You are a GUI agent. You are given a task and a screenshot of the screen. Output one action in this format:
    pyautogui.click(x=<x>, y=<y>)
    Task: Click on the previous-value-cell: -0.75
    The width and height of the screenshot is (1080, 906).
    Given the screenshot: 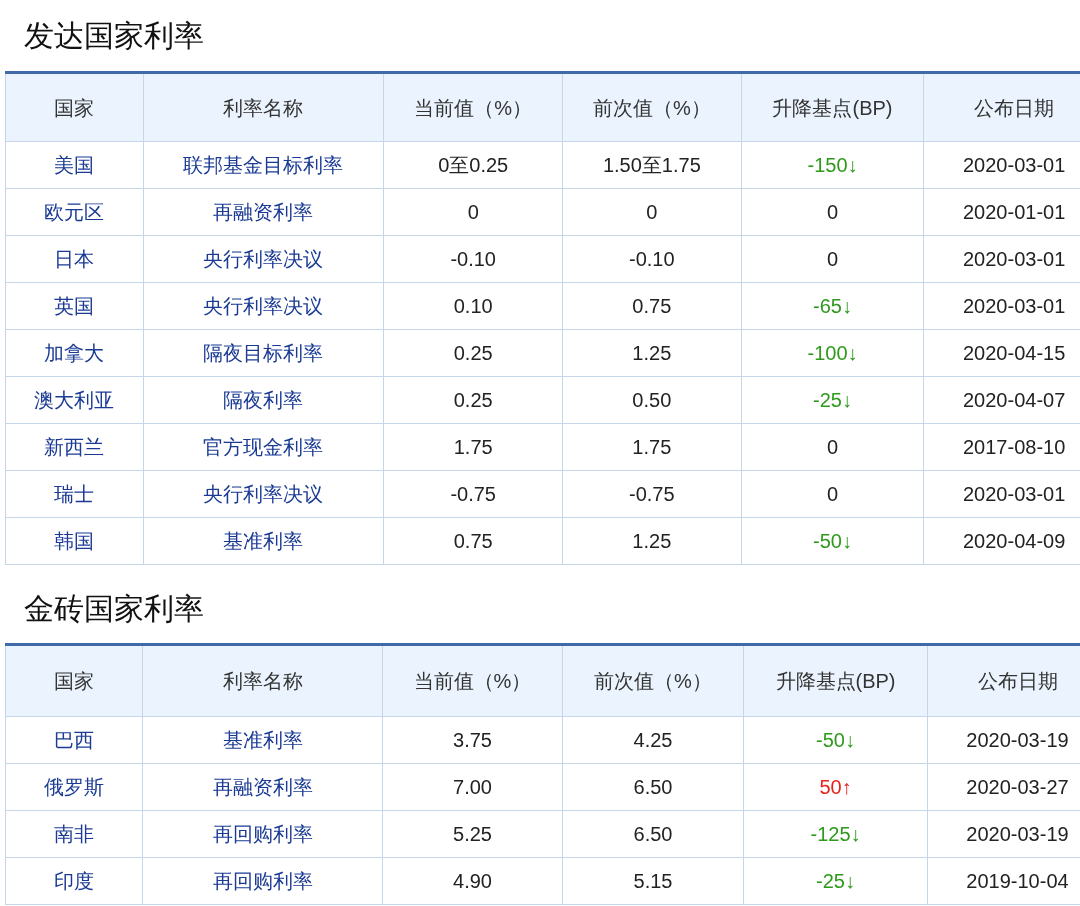 What is the action you would take?
    pyautogui.click(x=652, y=494)
    